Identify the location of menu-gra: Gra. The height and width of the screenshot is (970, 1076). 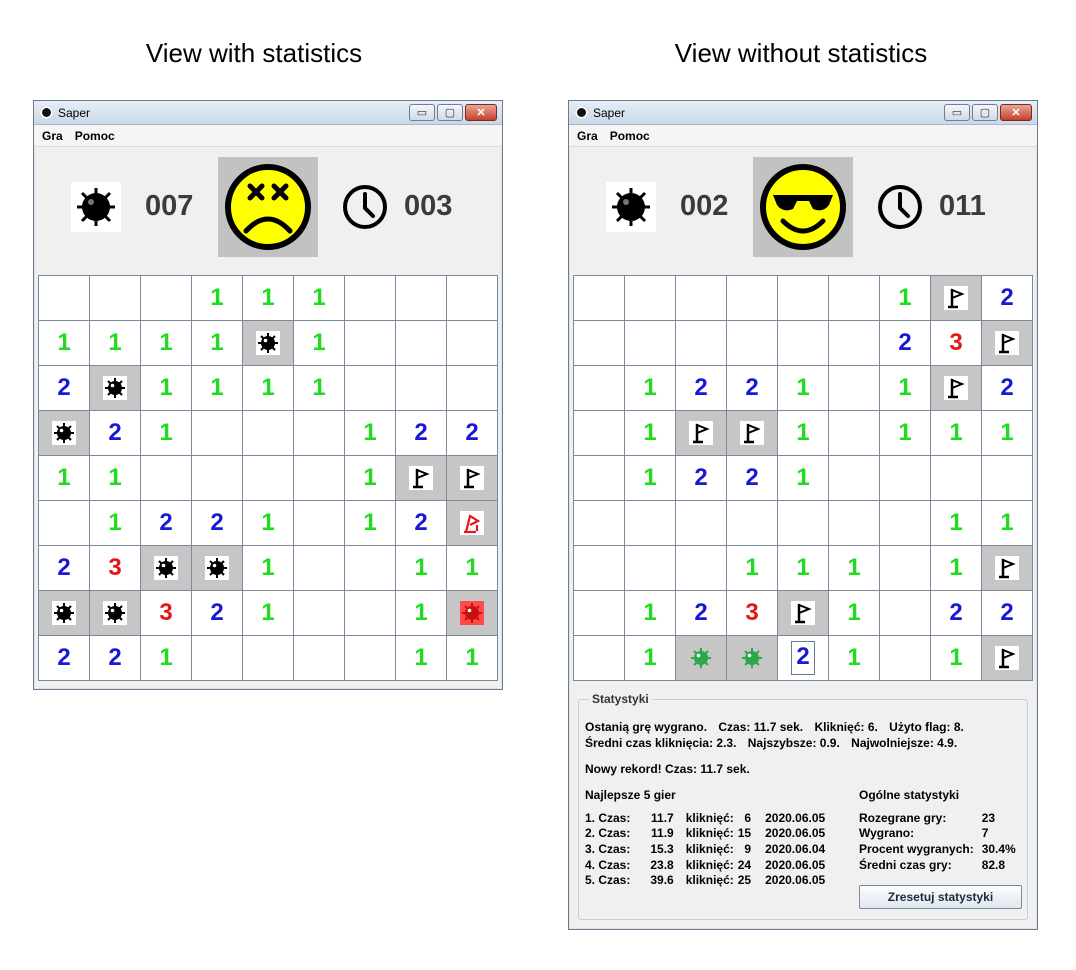
(52, 136).